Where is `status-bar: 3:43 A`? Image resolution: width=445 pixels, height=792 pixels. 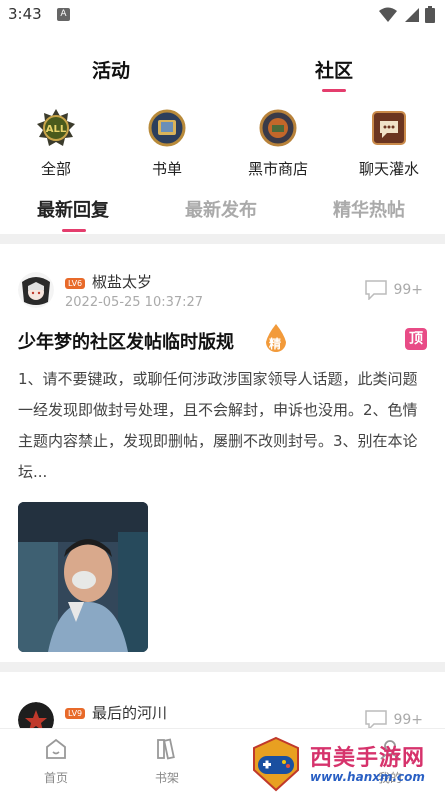 status-bar: 3:43 A is located at coordinates (222, 15).